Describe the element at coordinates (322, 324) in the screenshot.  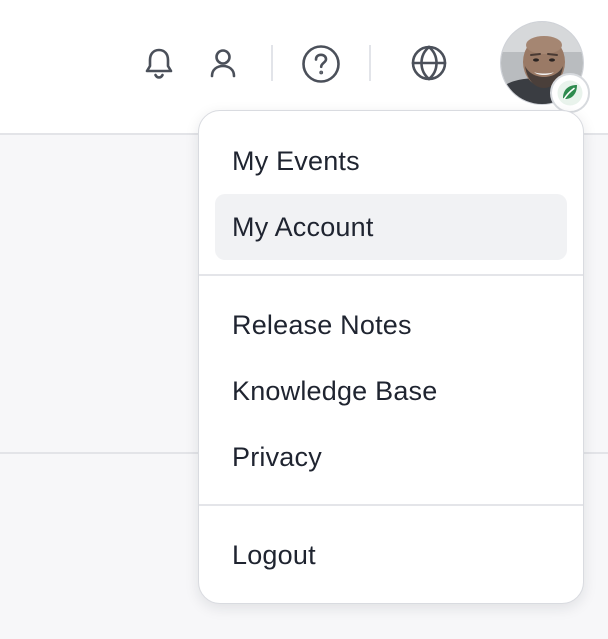
I see `menu-item-label: Release Notes` at that location.